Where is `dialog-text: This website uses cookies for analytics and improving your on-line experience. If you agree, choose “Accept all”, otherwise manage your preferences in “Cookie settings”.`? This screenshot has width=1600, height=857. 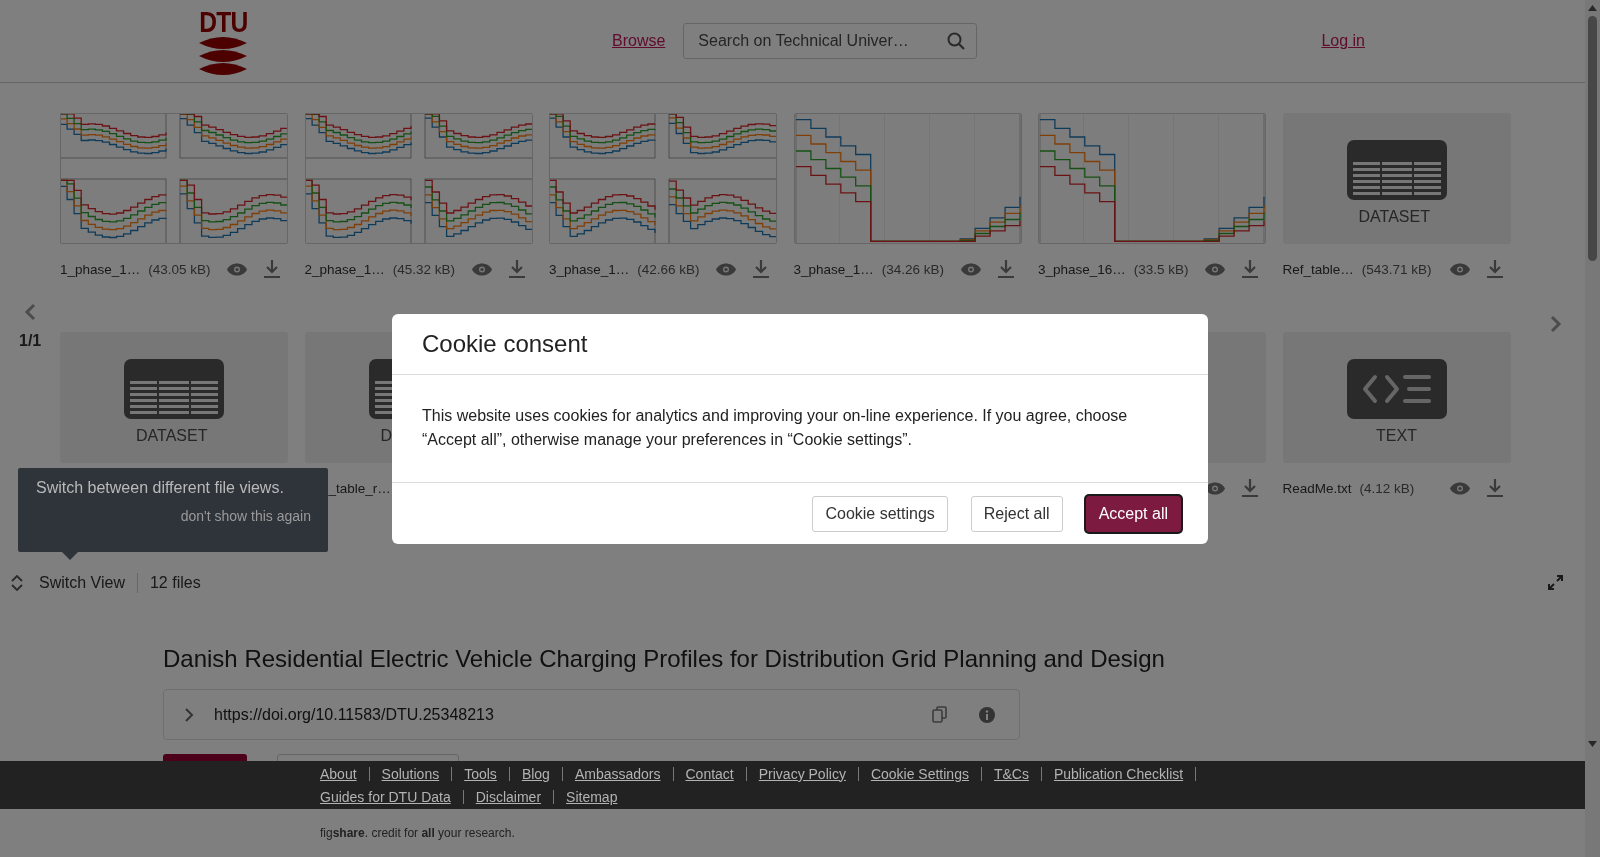
dialog-text: This website uses cookies for analytics and improving your on-line experience. If you agree, choose “Accept all”, otherwise manage your preferences in “Cookie settings”. is located at coordinates (800, 429).